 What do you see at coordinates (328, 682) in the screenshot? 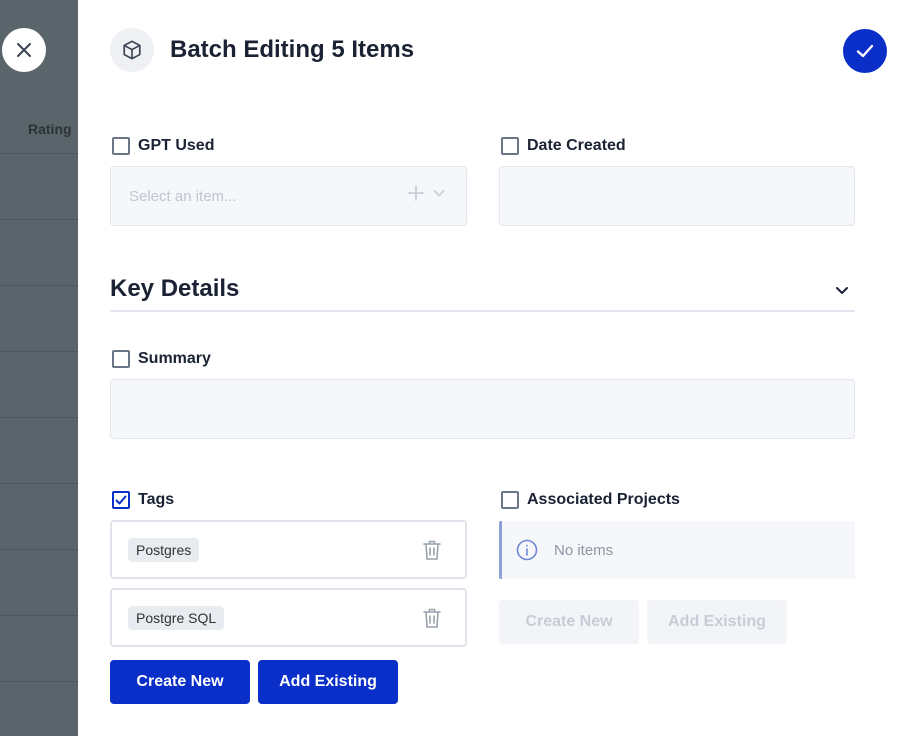
I see `tags-add-existing-button: Add Existing` at bounding box center [328, 682].